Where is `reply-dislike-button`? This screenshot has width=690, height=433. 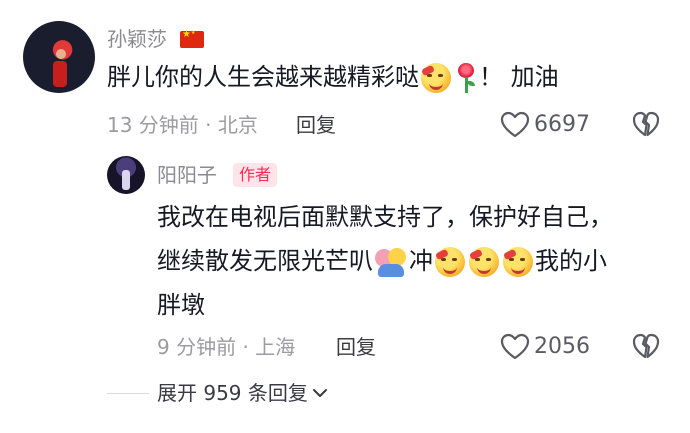
reply-dislike-button is located at coordinates (646, 349).